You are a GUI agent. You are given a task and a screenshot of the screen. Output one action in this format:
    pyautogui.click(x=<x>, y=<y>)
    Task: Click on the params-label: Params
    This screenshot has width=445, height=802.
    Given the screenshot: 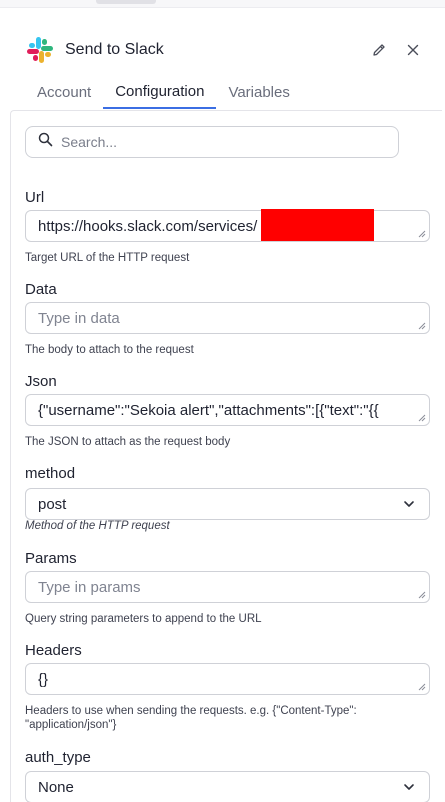 What is the action you would take?
    pyautogui.click(x=51, y=558)
    